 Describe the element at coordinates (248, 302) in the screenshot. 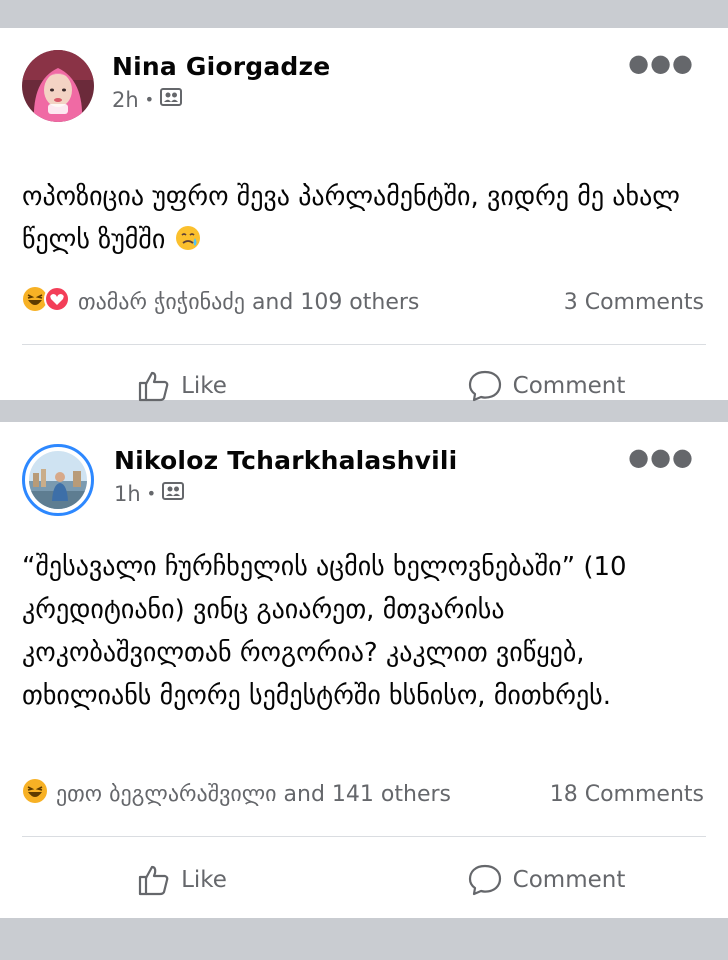

I see `reactions-text: თამარ ჭიჭინაძე and 109 others` at that location.